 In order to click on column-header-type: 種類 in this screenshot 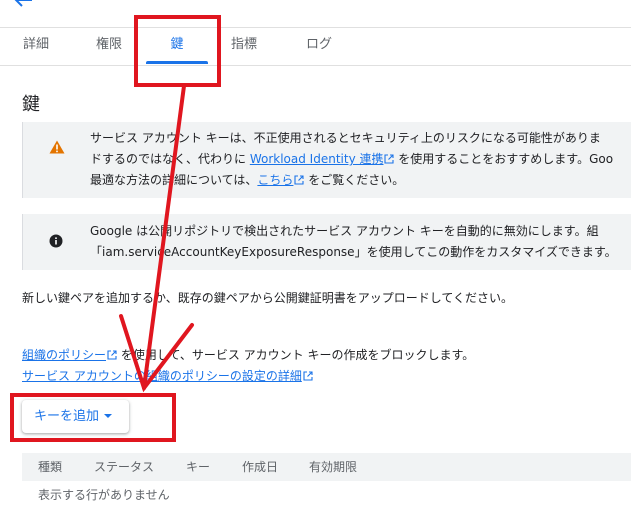, I will do `click(50, 467)`.